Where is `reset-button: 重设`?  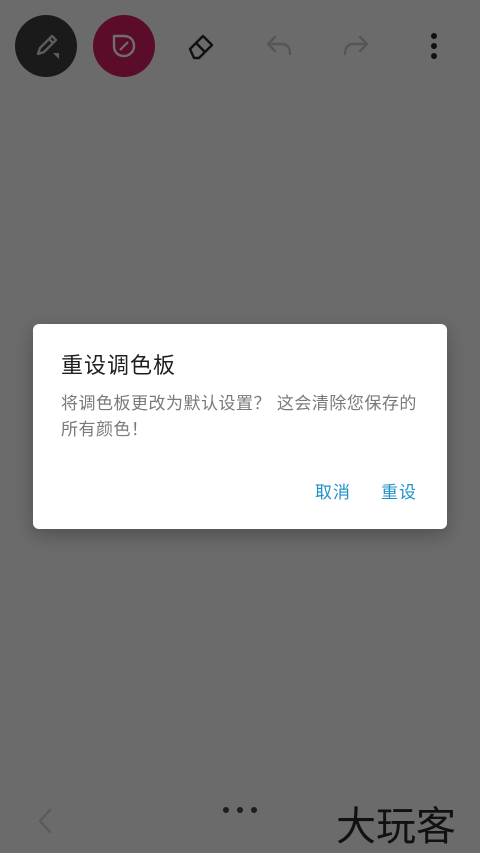
reset-button: 重设 is located at coordinates (399, 490).